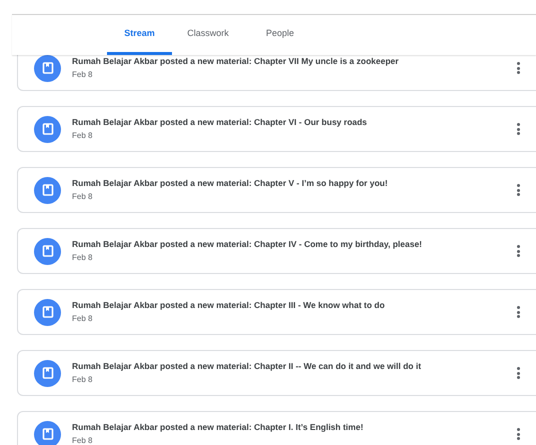 The height and width of the screenshot is (445, 536). Describe the element at coordinates (294, 427) in the screenshot. I see `post-title: Rumah Belajar Akbar posted a new material: Chapter I. It’s English time!` at that location.